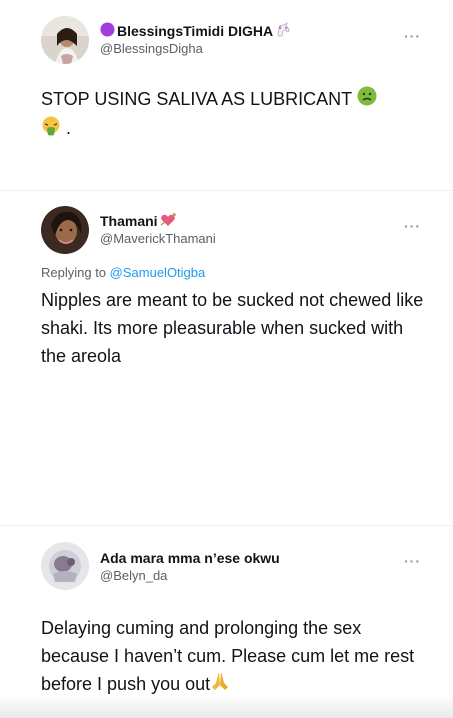  I want to click on nauseated-face-icon, so click(367, 100).